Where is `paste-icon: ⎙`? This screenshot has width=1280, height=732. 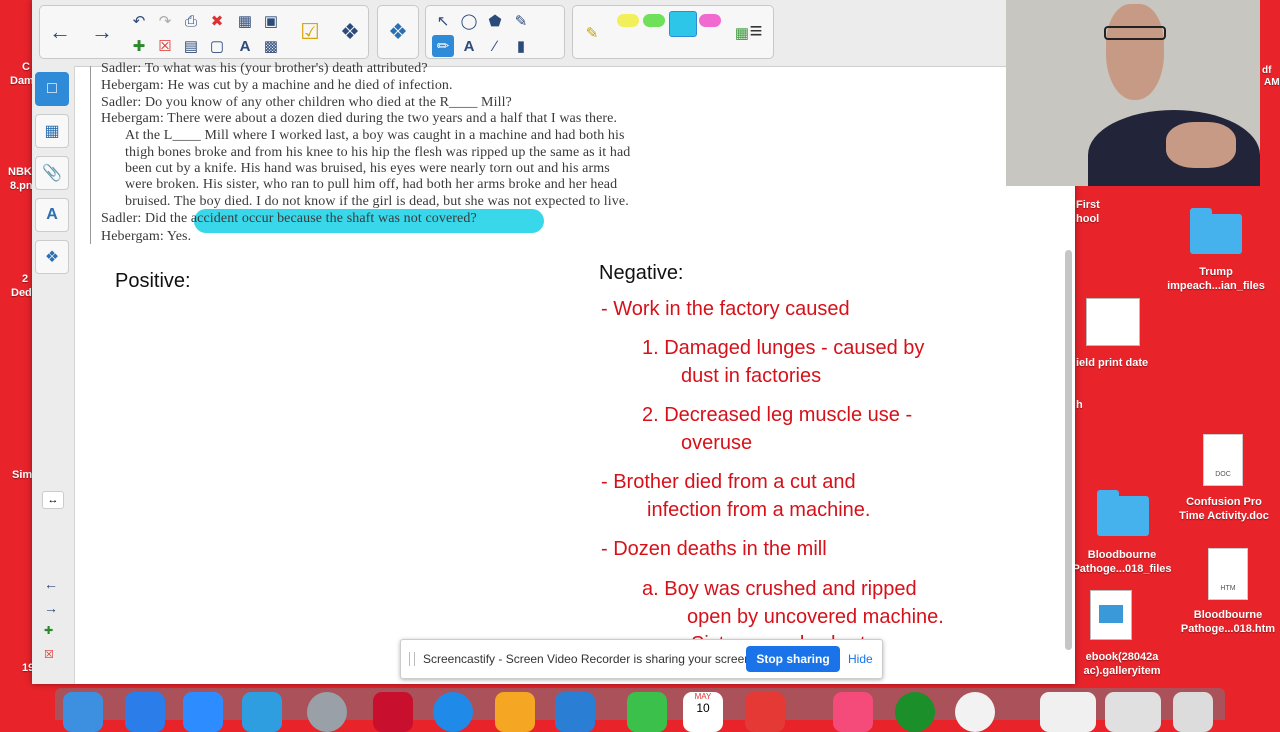 paste-icon: ⎙ is located at coordinates (191, 21).